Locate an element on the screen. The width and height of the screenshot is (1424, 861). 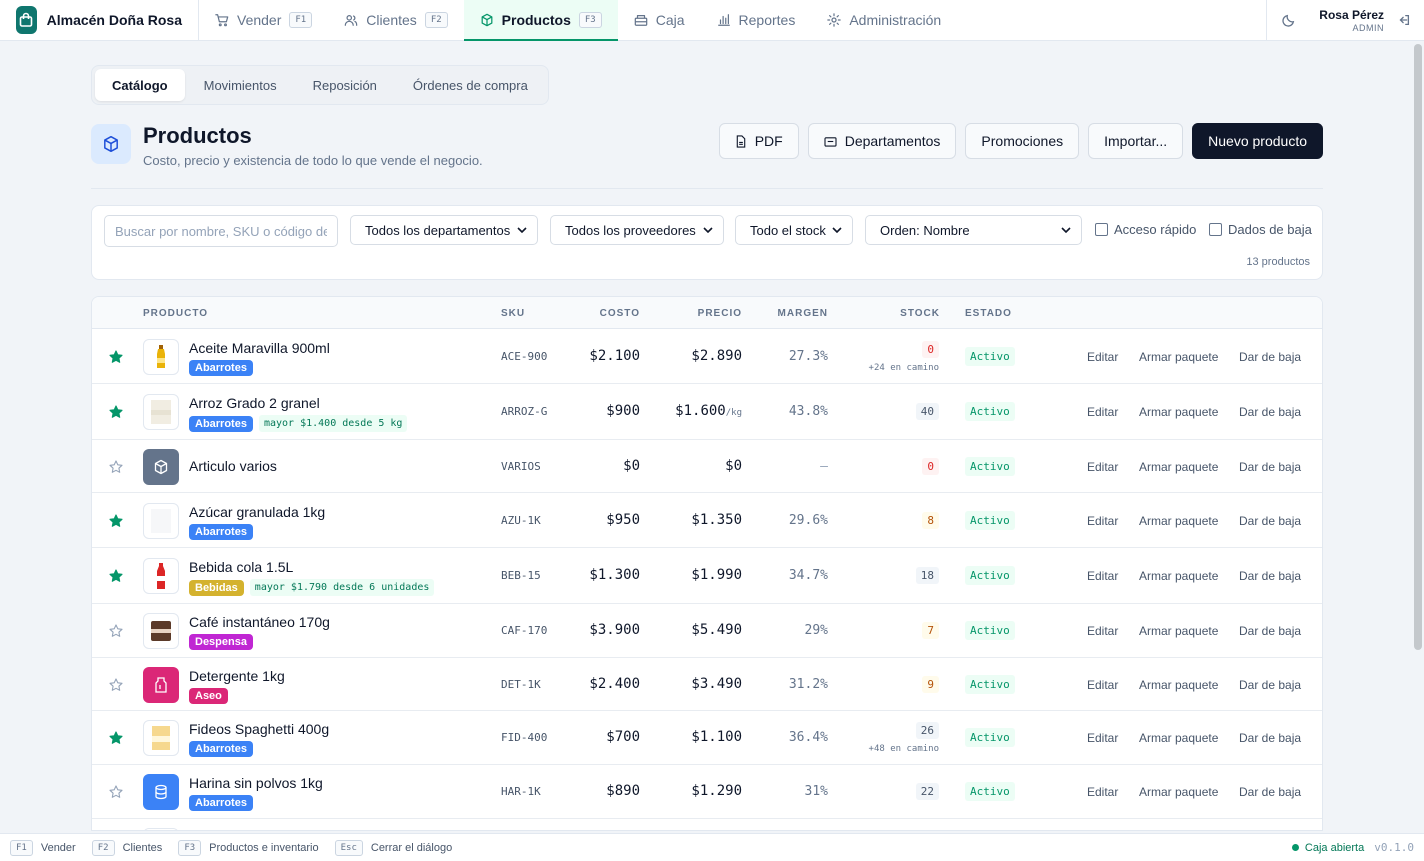
new-product-button: Nuevo producto is located at coordinates (1257, 141).